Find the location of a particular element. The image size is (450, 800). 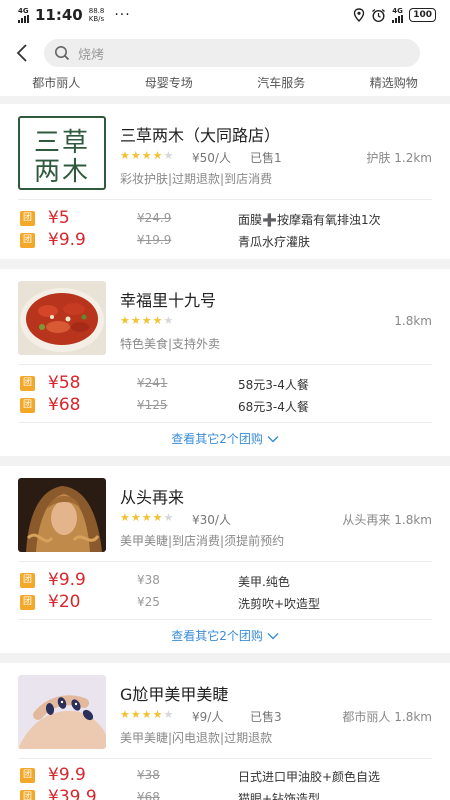

shop-tags: 特色美食|支持外卖 is located at coordinates (170, 344).